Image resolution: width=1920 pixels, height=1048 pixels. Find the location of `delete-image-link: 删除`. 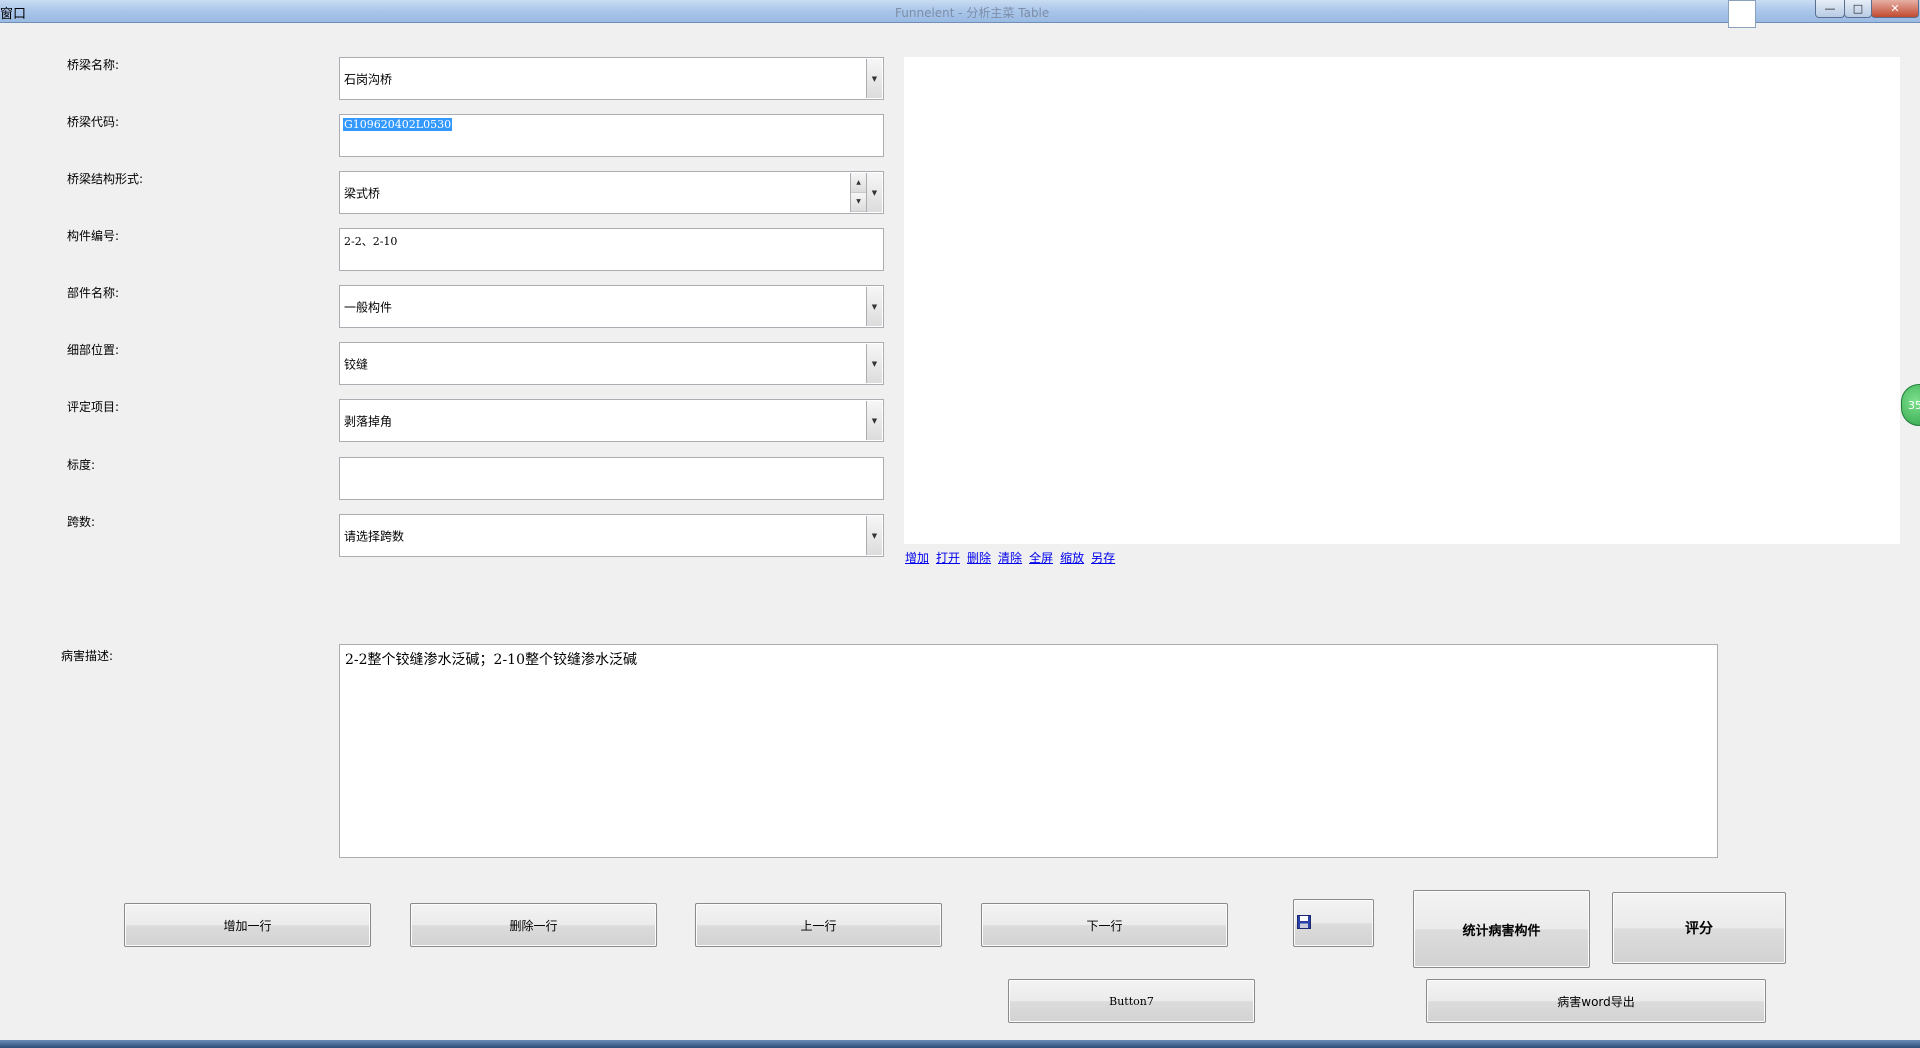

delete-image-link: 删除 is located at coordinates (979, 558).